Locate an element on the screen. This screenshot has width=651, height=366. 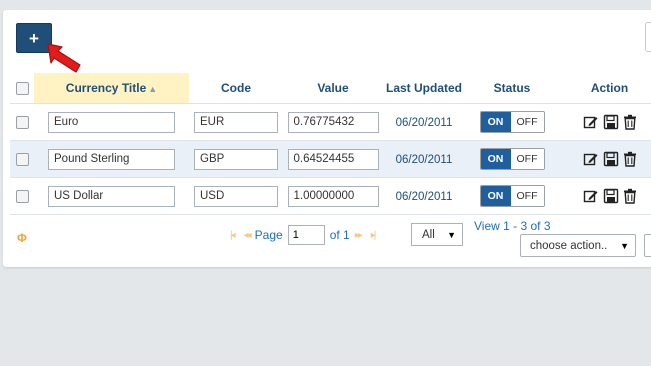
select-all-cell is located at coordinates (22, 88).